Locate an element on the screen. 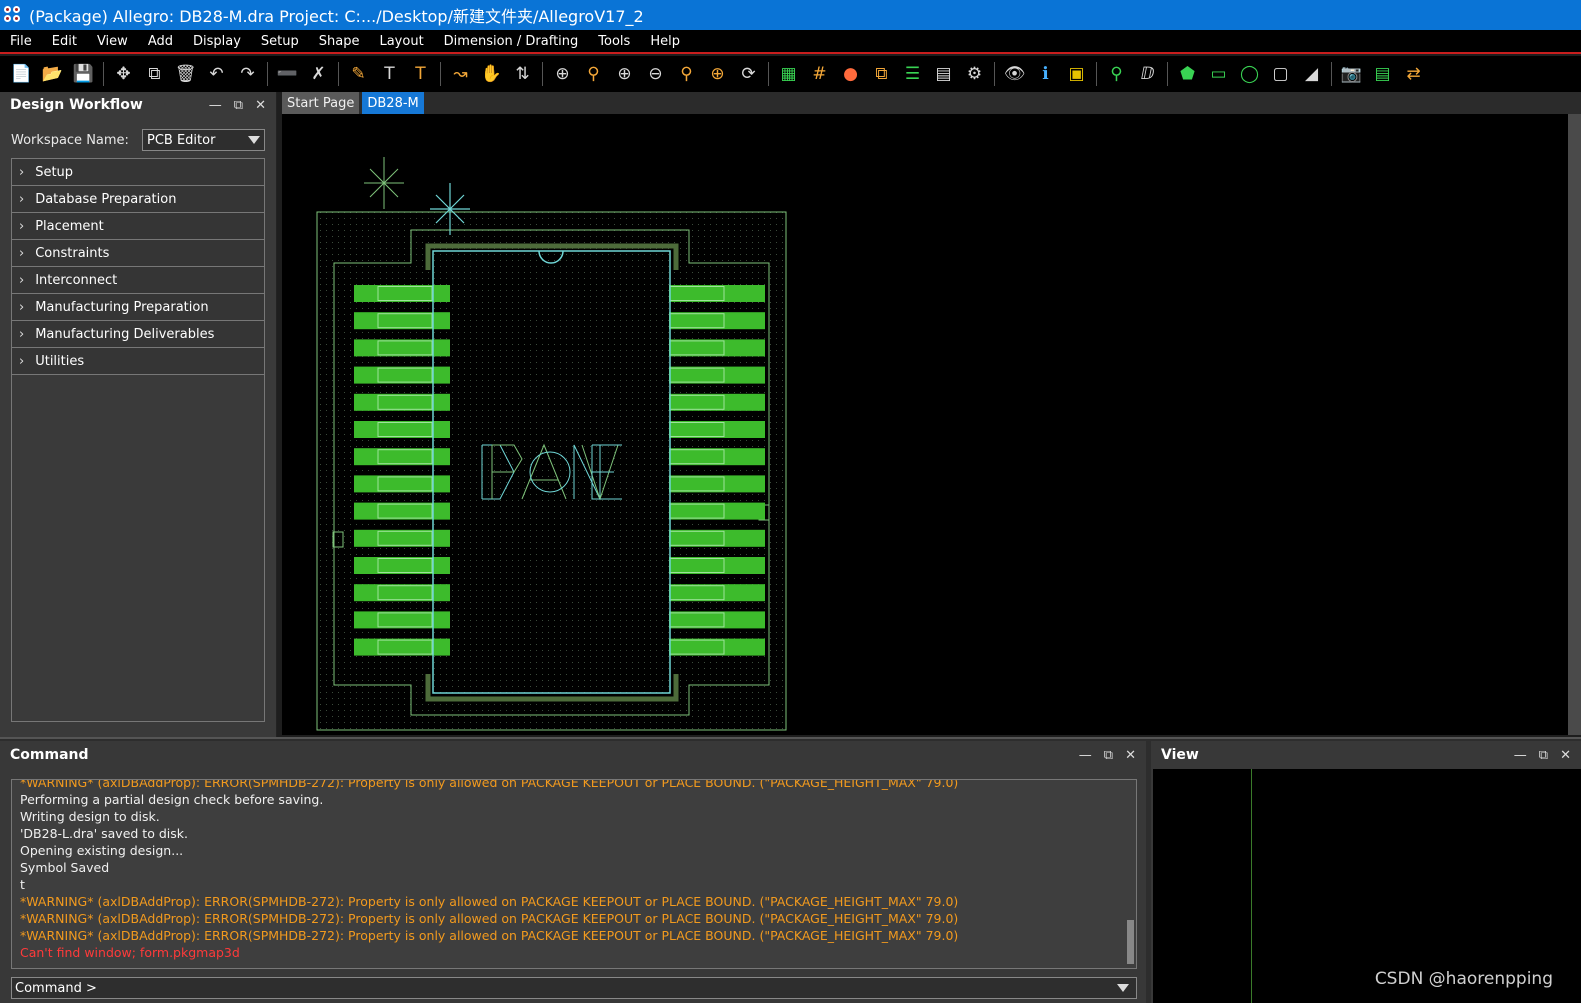 This screenshot has height=1003, width=1581. menu-display: Display is located at coordinates (217, 41).